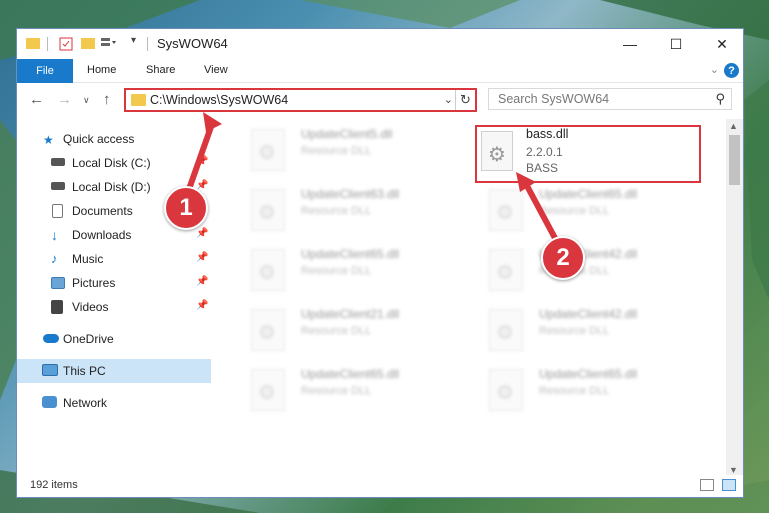 The height and width of the screenshot is (513, 769). What do you see at coordinates (563, 258) in the screenshot?
I see `step-2-badge: 2` at bounding box center [563, 258].